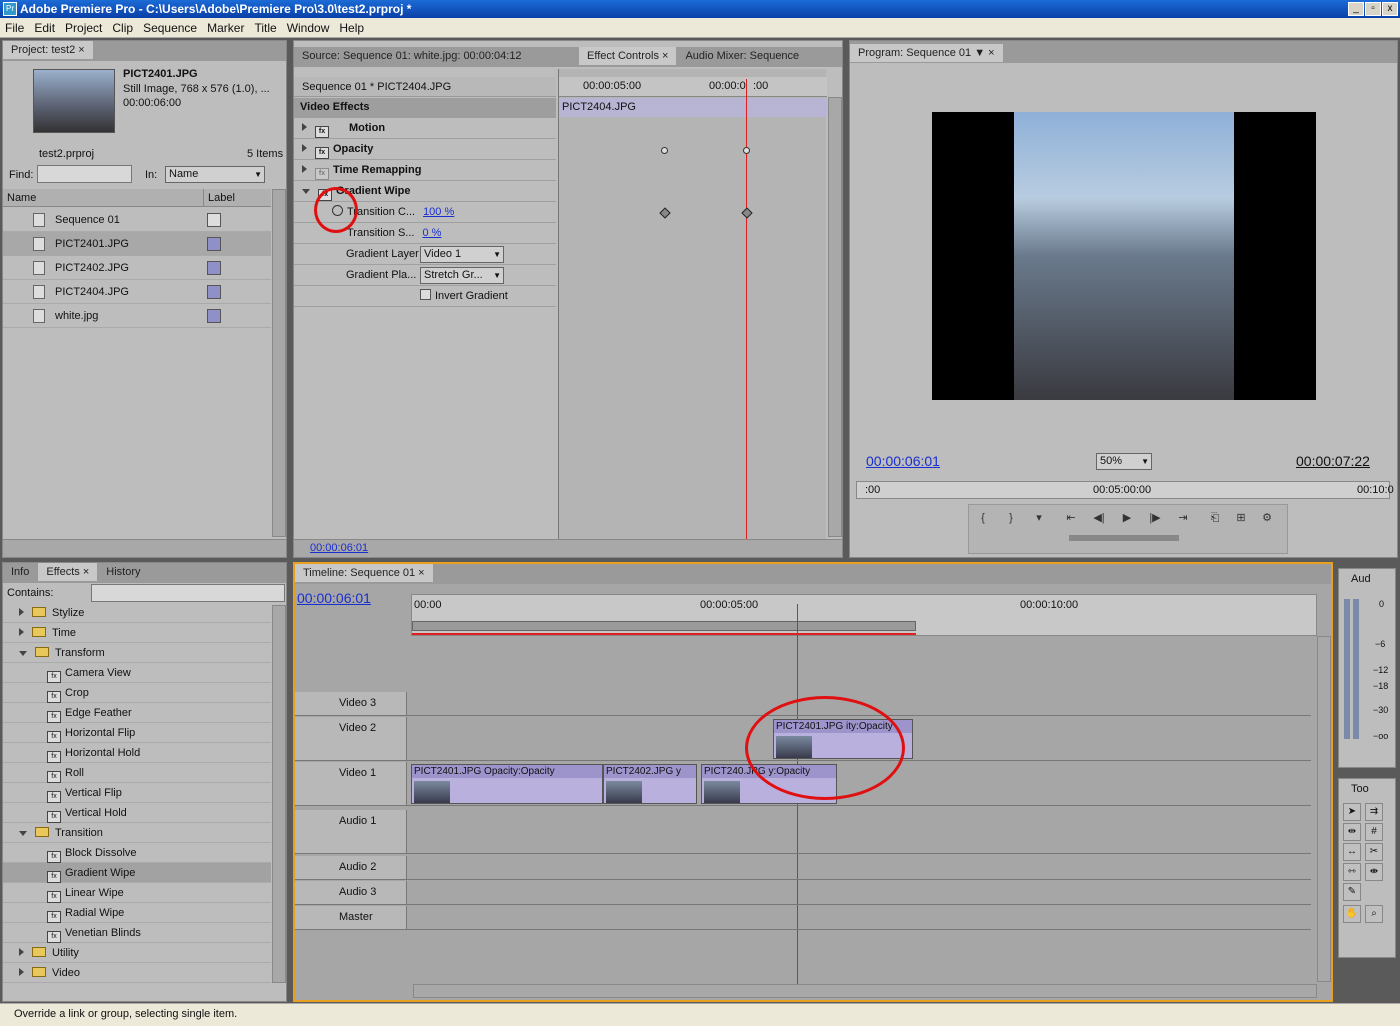 The image size is (1400, 1026). What do you see at coordinates (137, 773) in the screenshot?
I see `effects-tree-item: fx Roll` at bounding box center [137, 773].